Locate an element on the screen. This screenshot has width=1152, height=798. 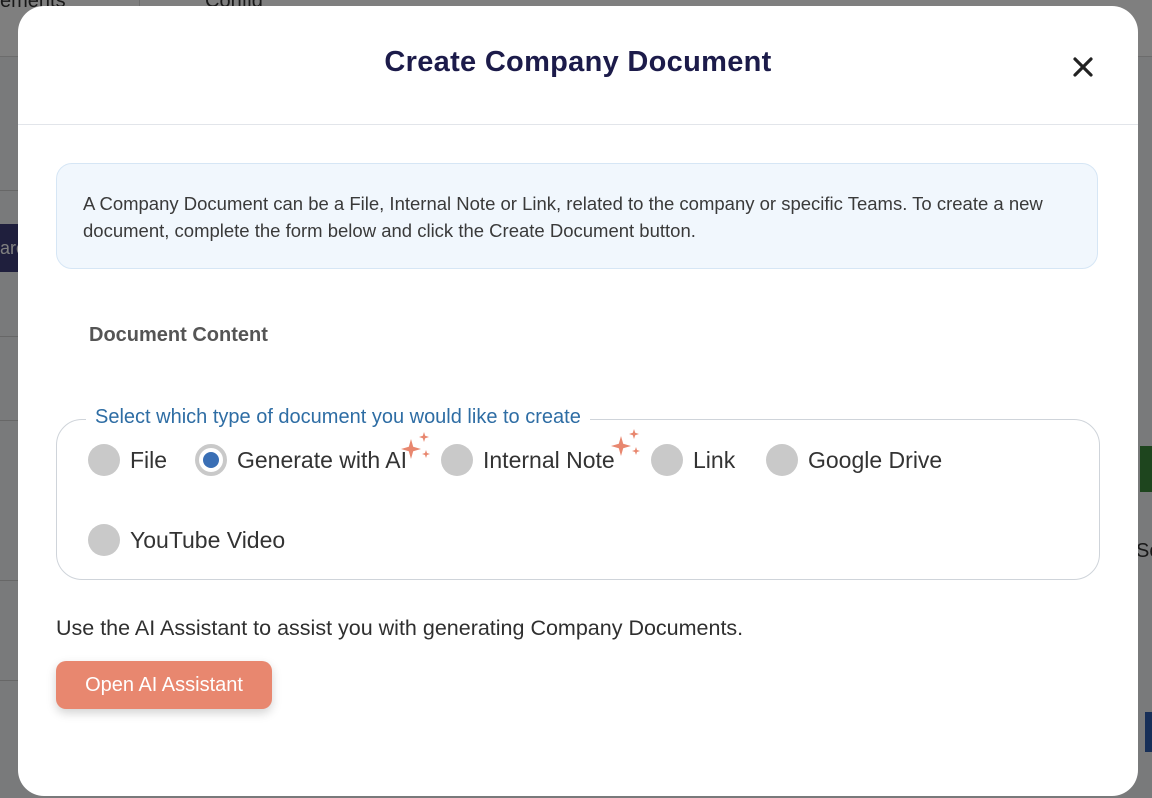
radio-label: YouTube Video is located at coordinates (208, 539).